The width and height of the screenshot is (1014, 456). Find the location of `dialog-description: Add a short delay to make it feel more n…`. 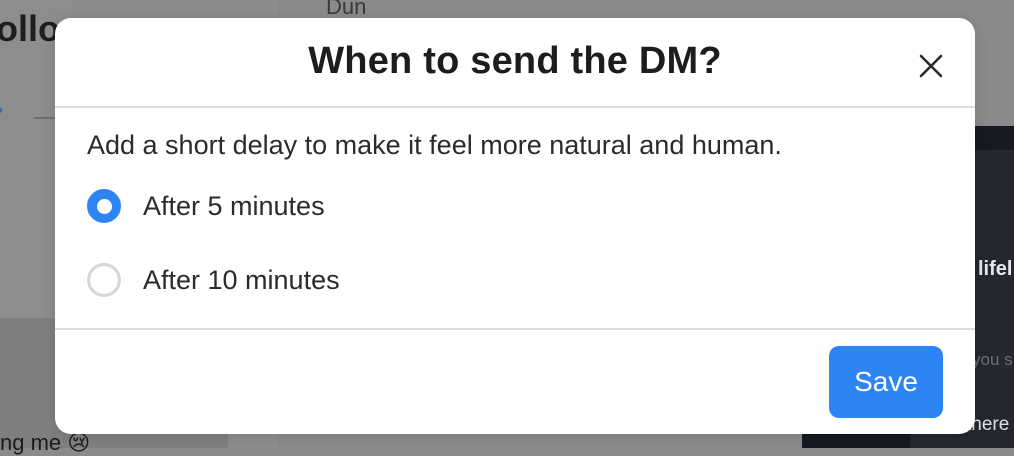

dialog-description: Add a short delay to make it feel more n… is located at coordinates (434, 145).